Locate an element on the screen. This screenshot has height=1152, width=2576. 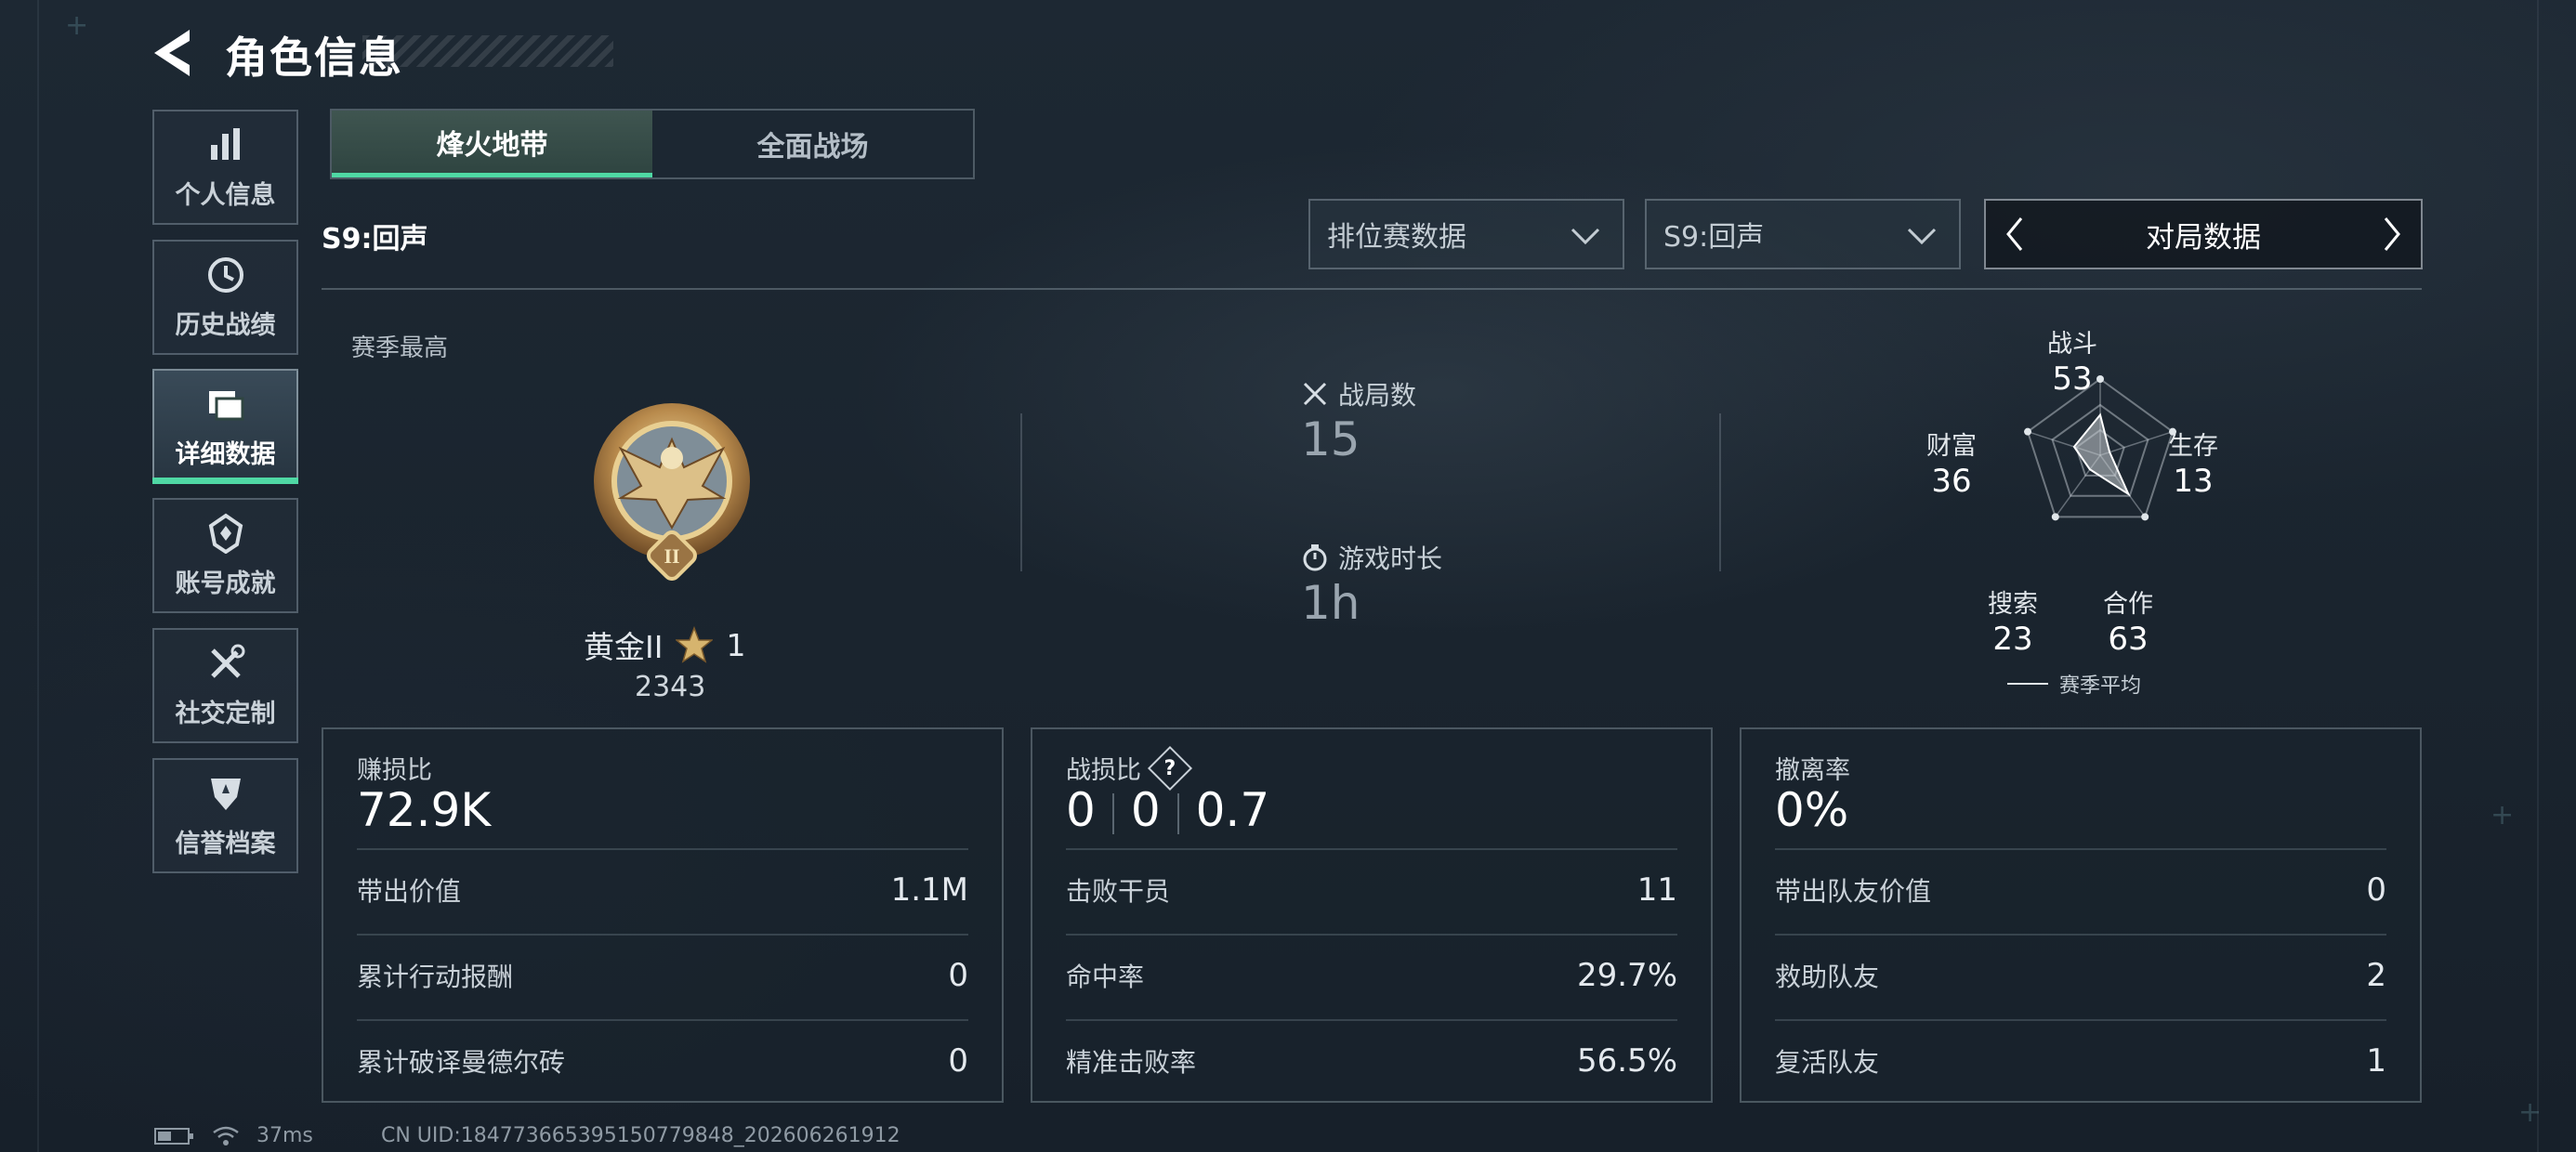
combat-value-2: 0 is located at coordinates (1145, 810).